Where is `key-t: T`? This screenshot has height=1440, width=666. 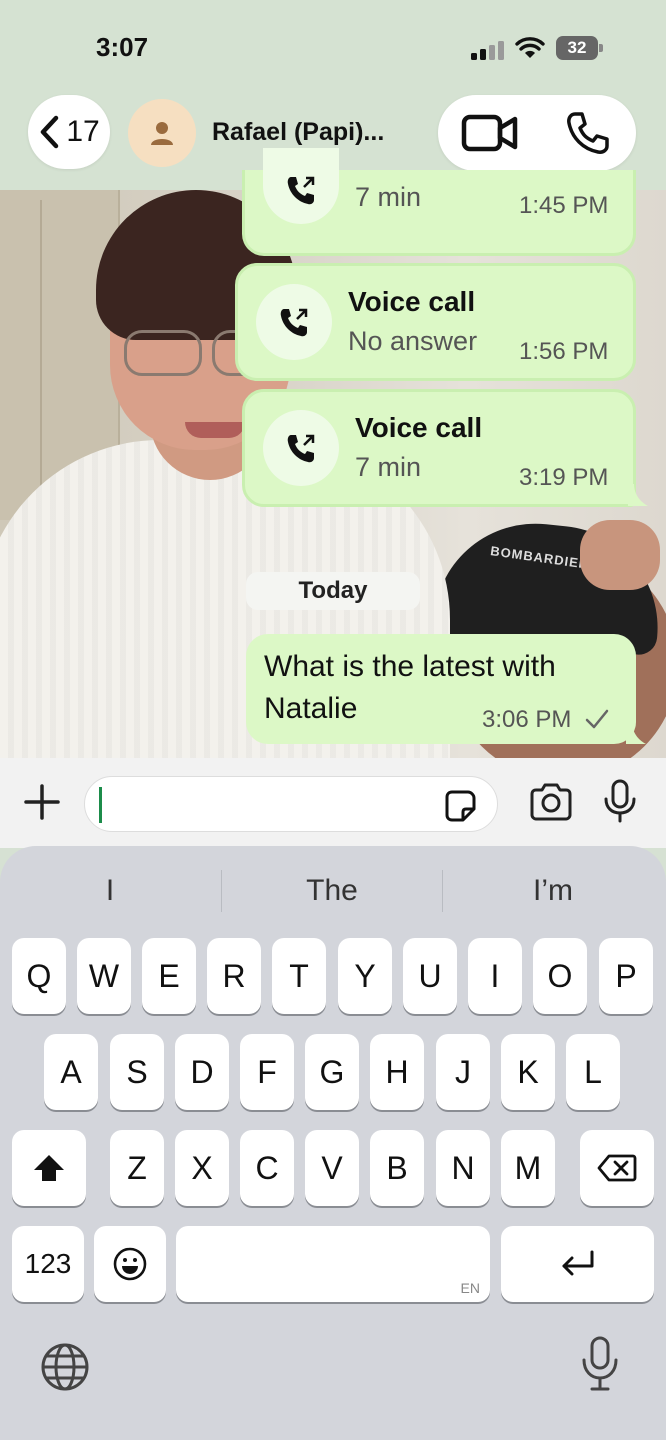
key-t: T is located at coordinates (299, 976).